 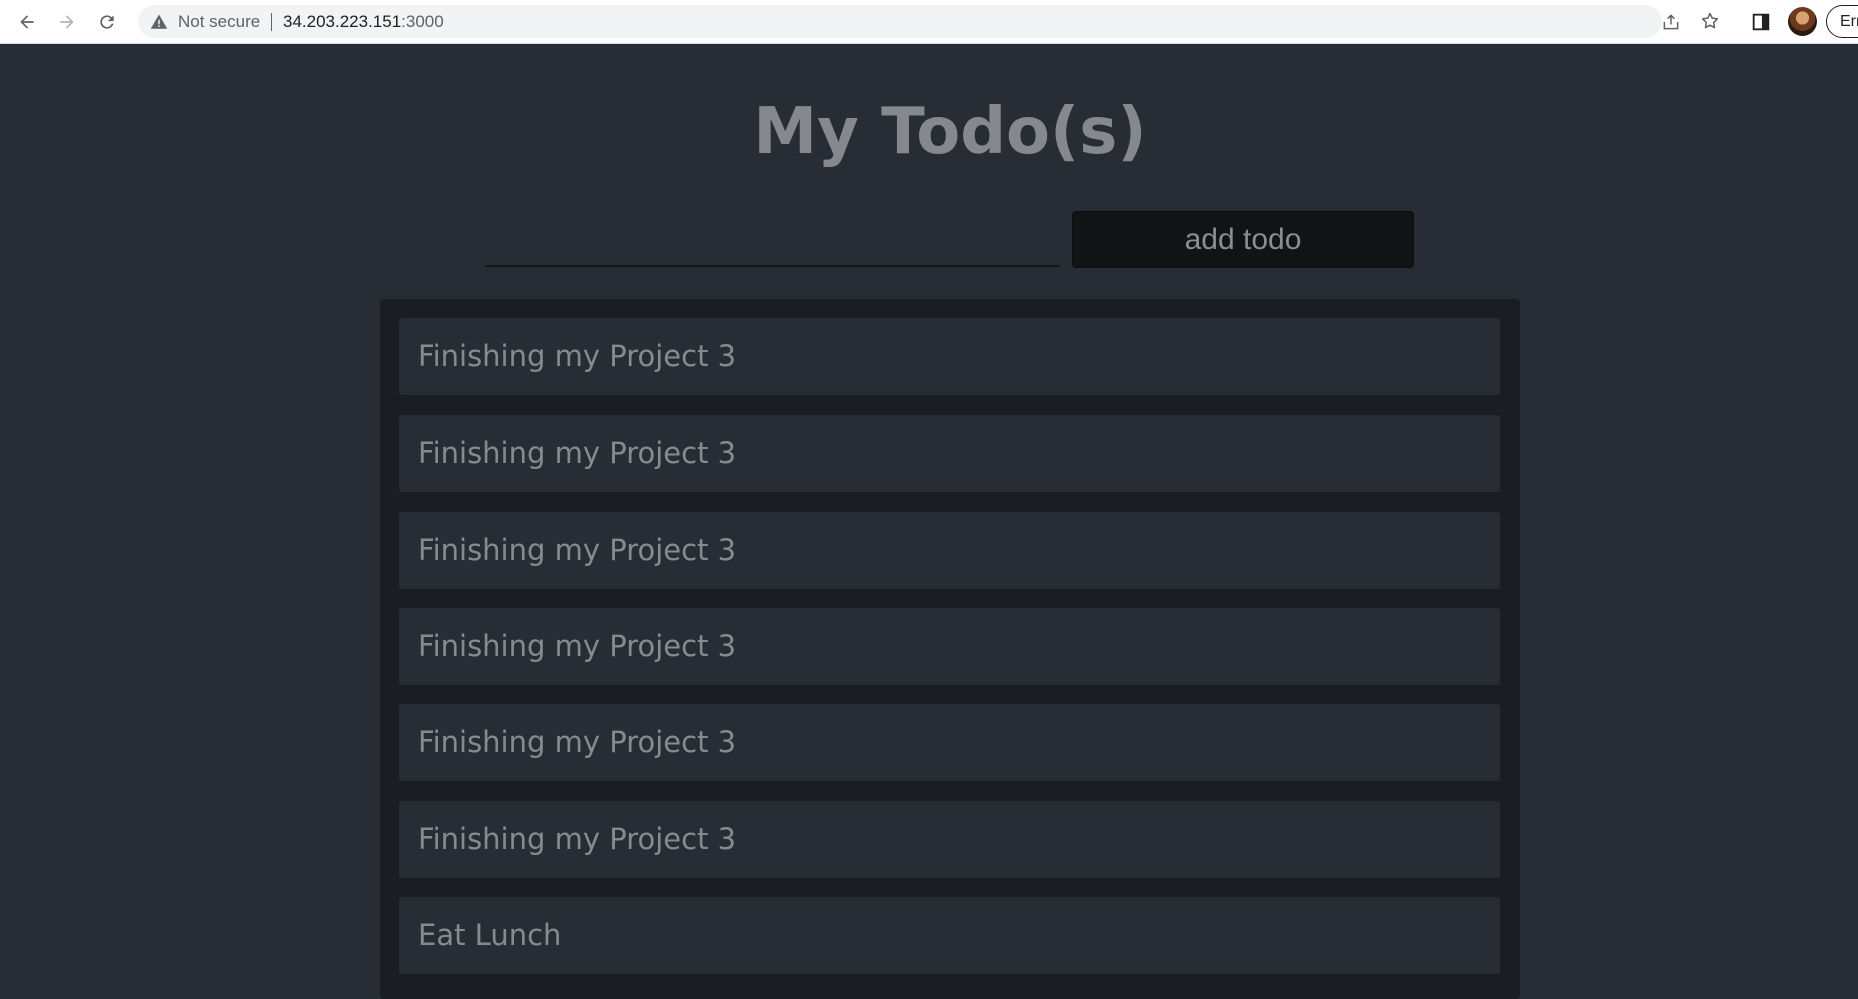 I want to click on bookmark-button, so click(x=1710, y=21).